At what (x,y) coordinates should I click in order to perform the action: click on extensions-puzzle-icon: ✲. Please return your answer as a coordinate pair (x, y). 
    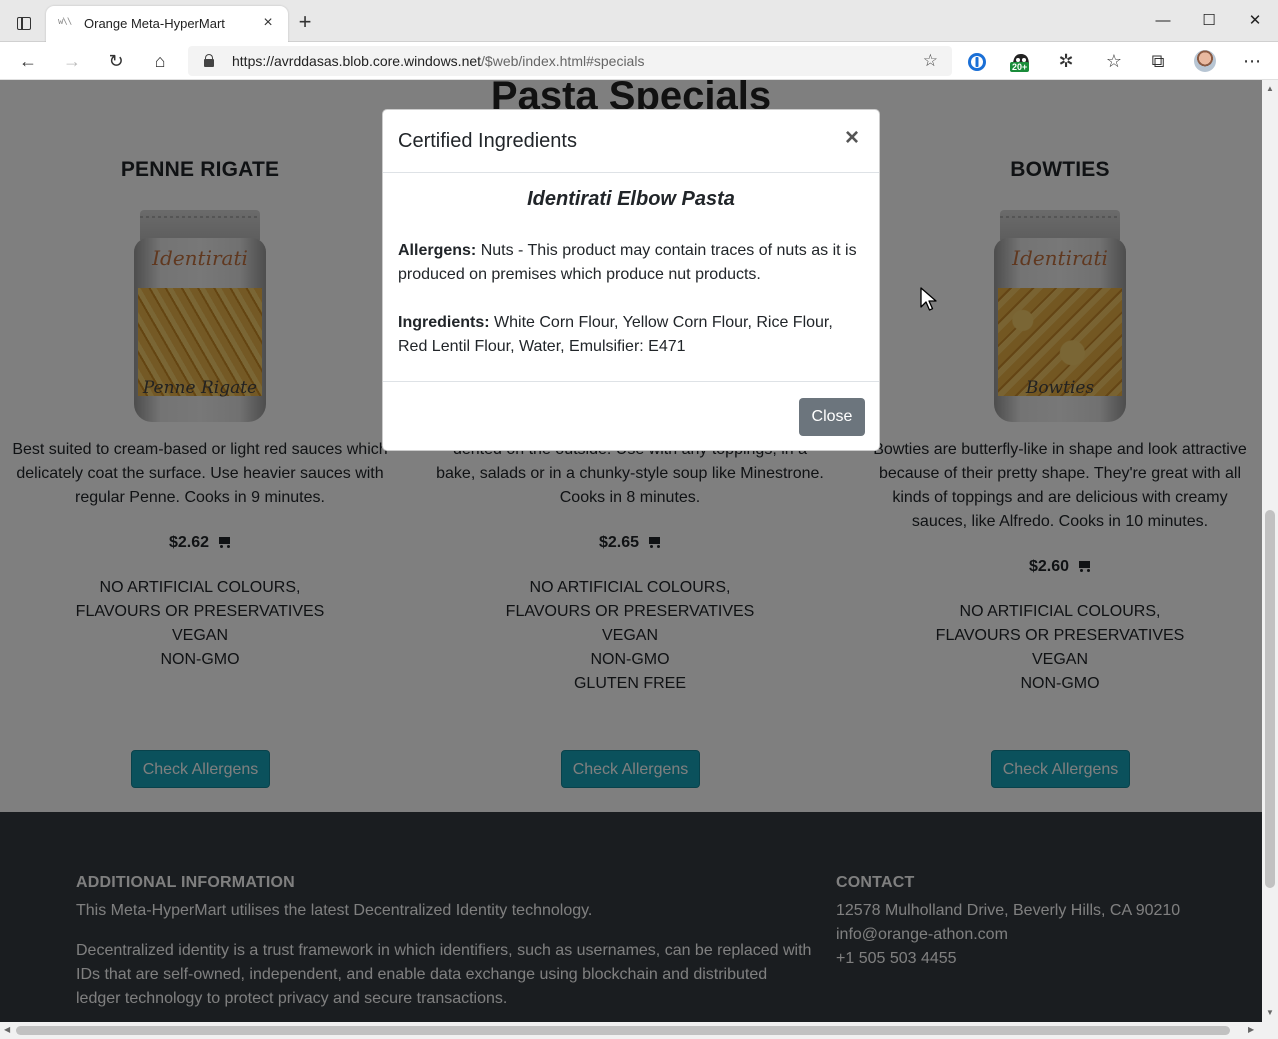
    Looking at the image, I should click on (1066, 61).